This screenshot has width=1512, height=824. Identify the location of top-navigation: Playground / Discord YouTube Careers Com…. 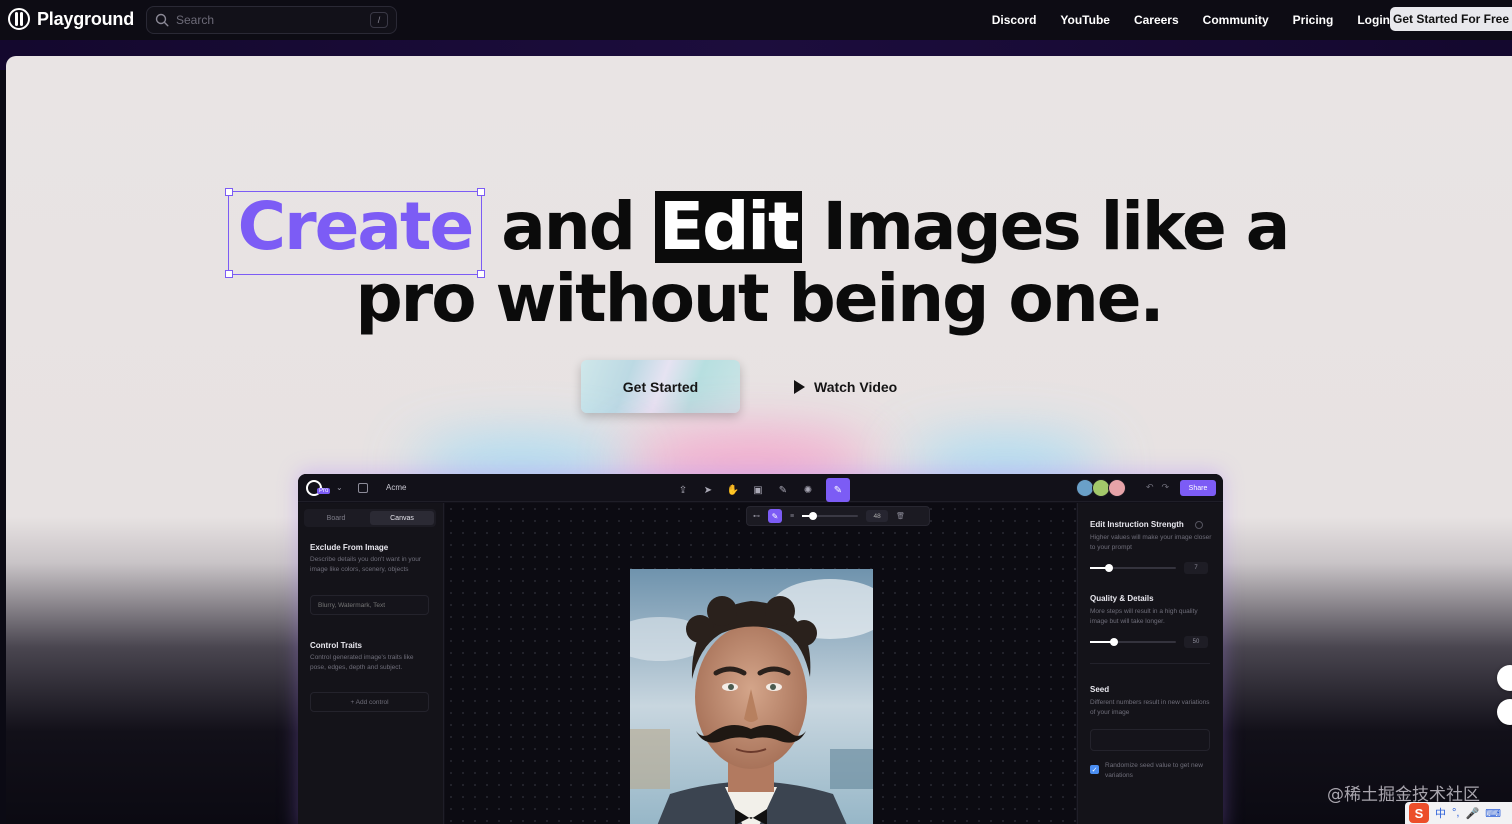
(756, 20).